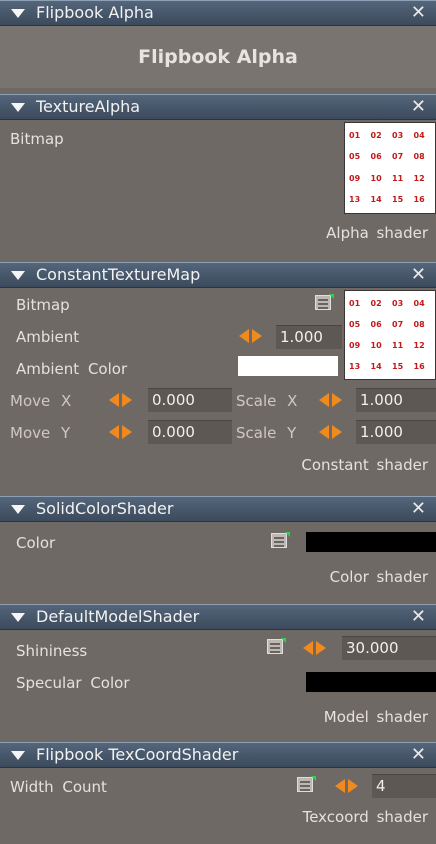 The image size is (436, 844). What do you see at coordinates (118, 616) in the screenshot?
I see `panel-title: DefaultModelShader` at bounding box center [118, 616].